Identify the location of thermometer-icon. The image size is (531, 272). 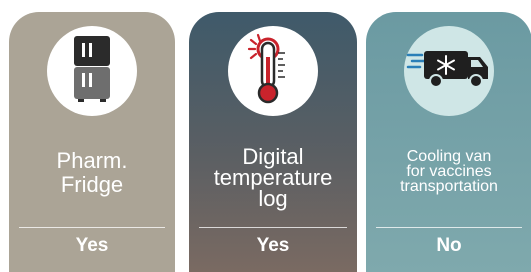
(273, 71).